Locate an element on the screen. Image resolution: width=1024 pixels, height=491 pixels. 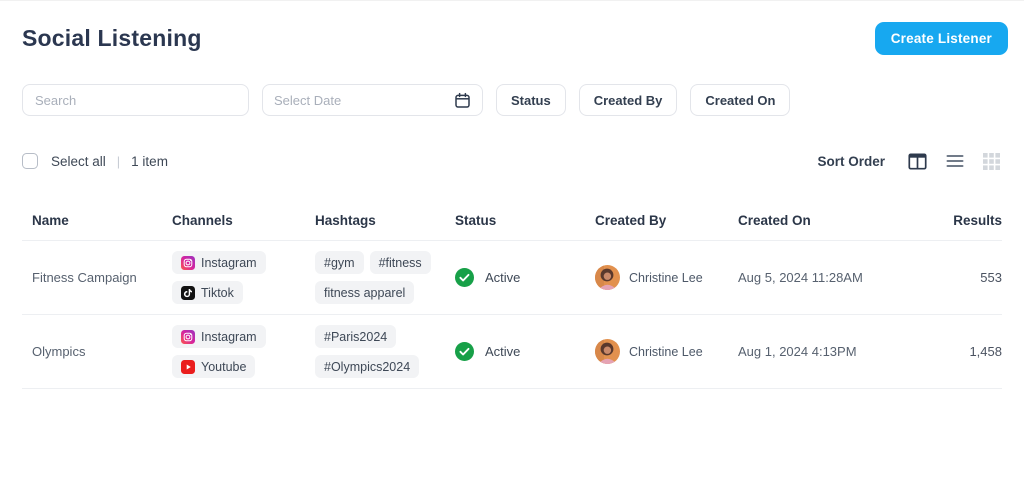
hashtag-chip: #gym is located at coordinates (339, 262).